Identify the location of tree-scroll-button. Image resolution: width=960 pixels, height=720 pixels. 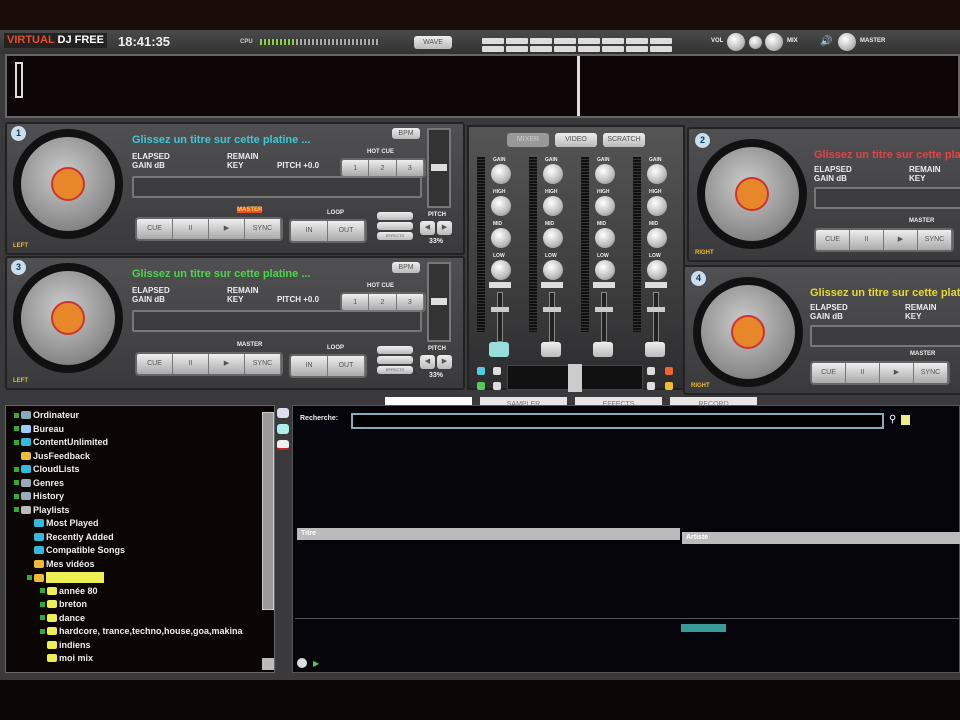
(268, 664).